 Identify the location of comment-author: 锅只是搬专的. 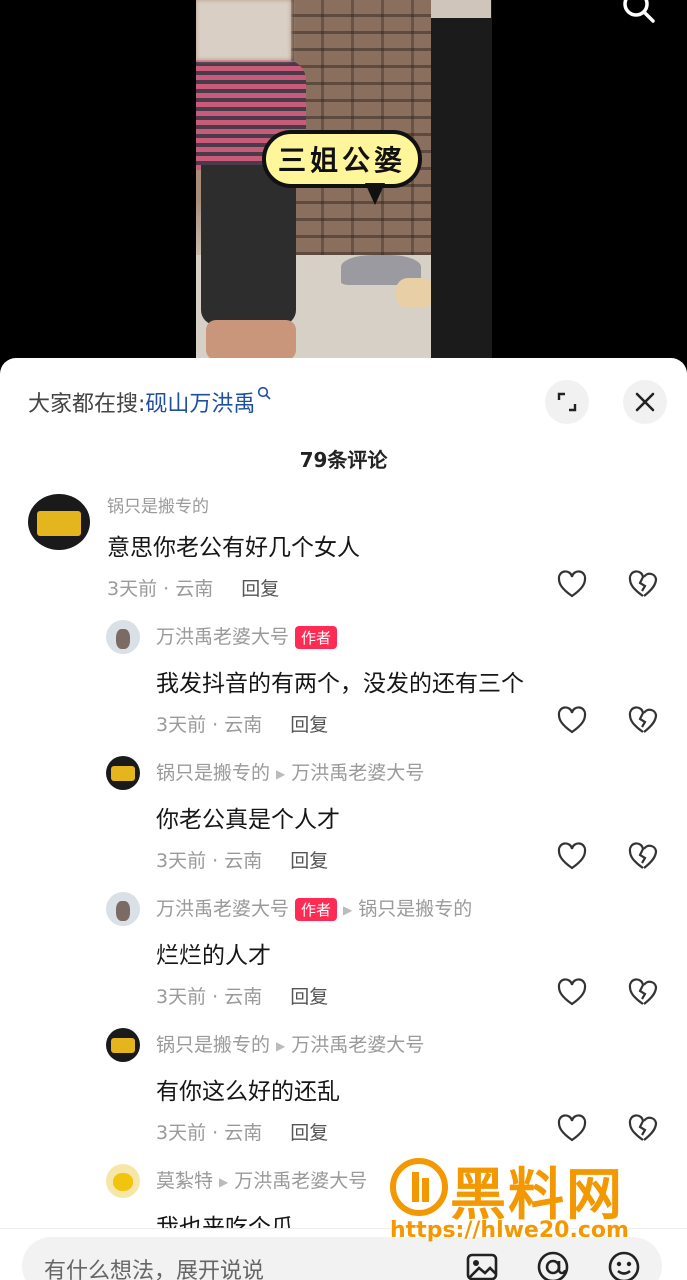
(158, 504).